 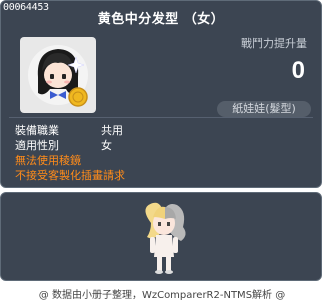 I want to click on warning-prism: 無法使用稜鏡, so click(x=48, y=160).